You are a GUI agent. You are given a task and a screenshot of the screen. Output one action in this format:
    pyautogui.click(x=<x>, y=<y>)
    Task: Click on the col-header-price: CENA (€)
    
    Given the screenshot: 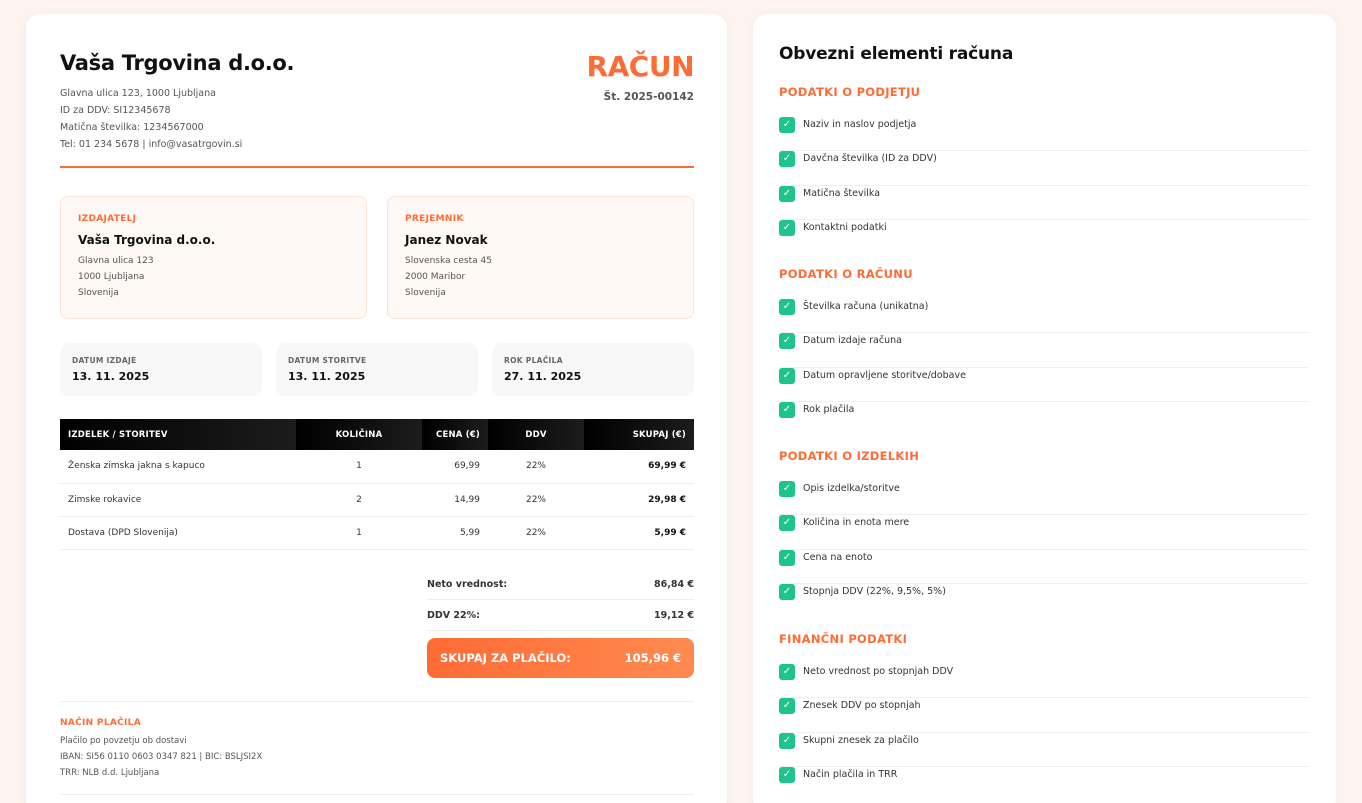 What is the action you would take?
    pyautogui.click(x=455, y=434)
    